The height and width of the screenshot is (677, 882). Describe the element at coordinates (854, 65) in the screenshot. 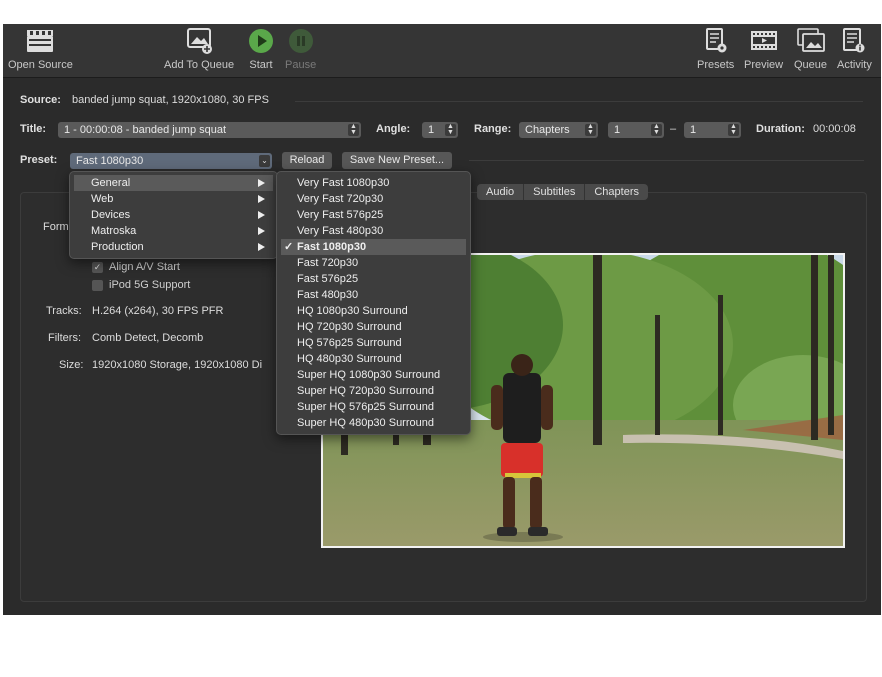

I see `activity-label: Activity` at that location.